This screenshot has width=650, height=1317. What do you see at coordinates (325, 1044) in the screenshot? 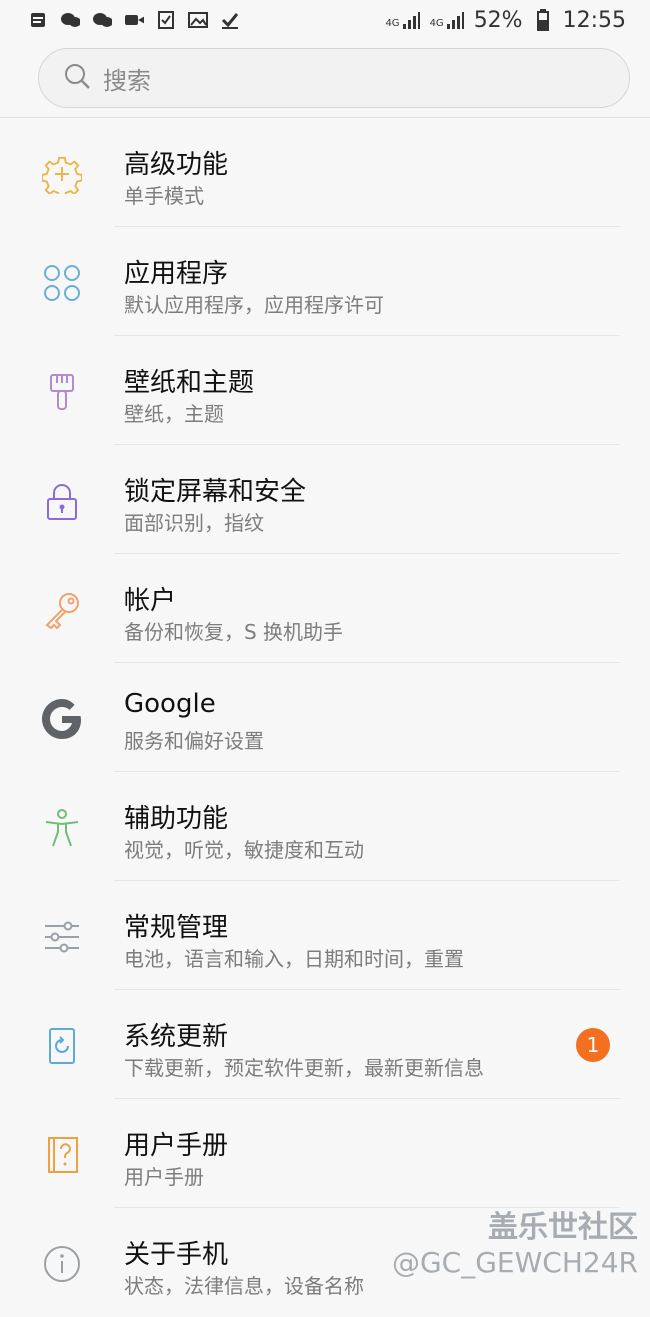
I see `settings-item-system-update: 系统更新 下载更新，预定软件更新，最新更新信息 1` at bounding box center [325, 1044].